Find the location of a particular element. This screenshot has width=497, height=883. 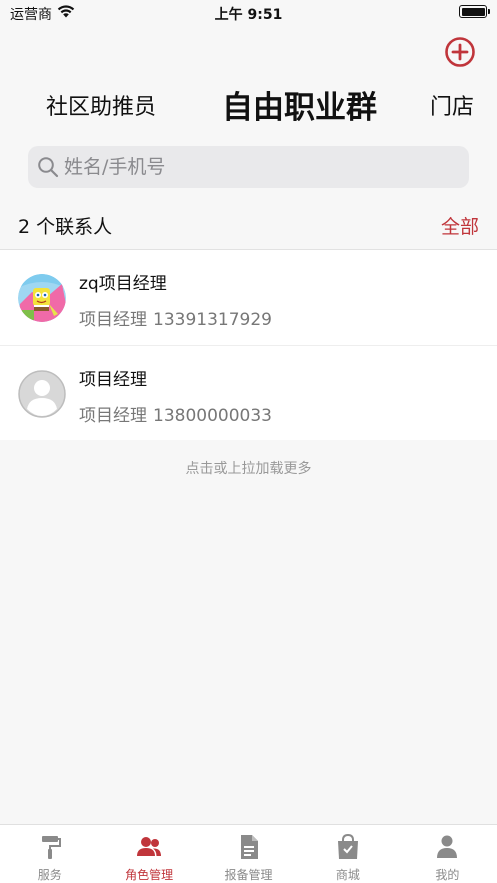

tabbar-label: 角色管理 is located at coordinates (149, 875).